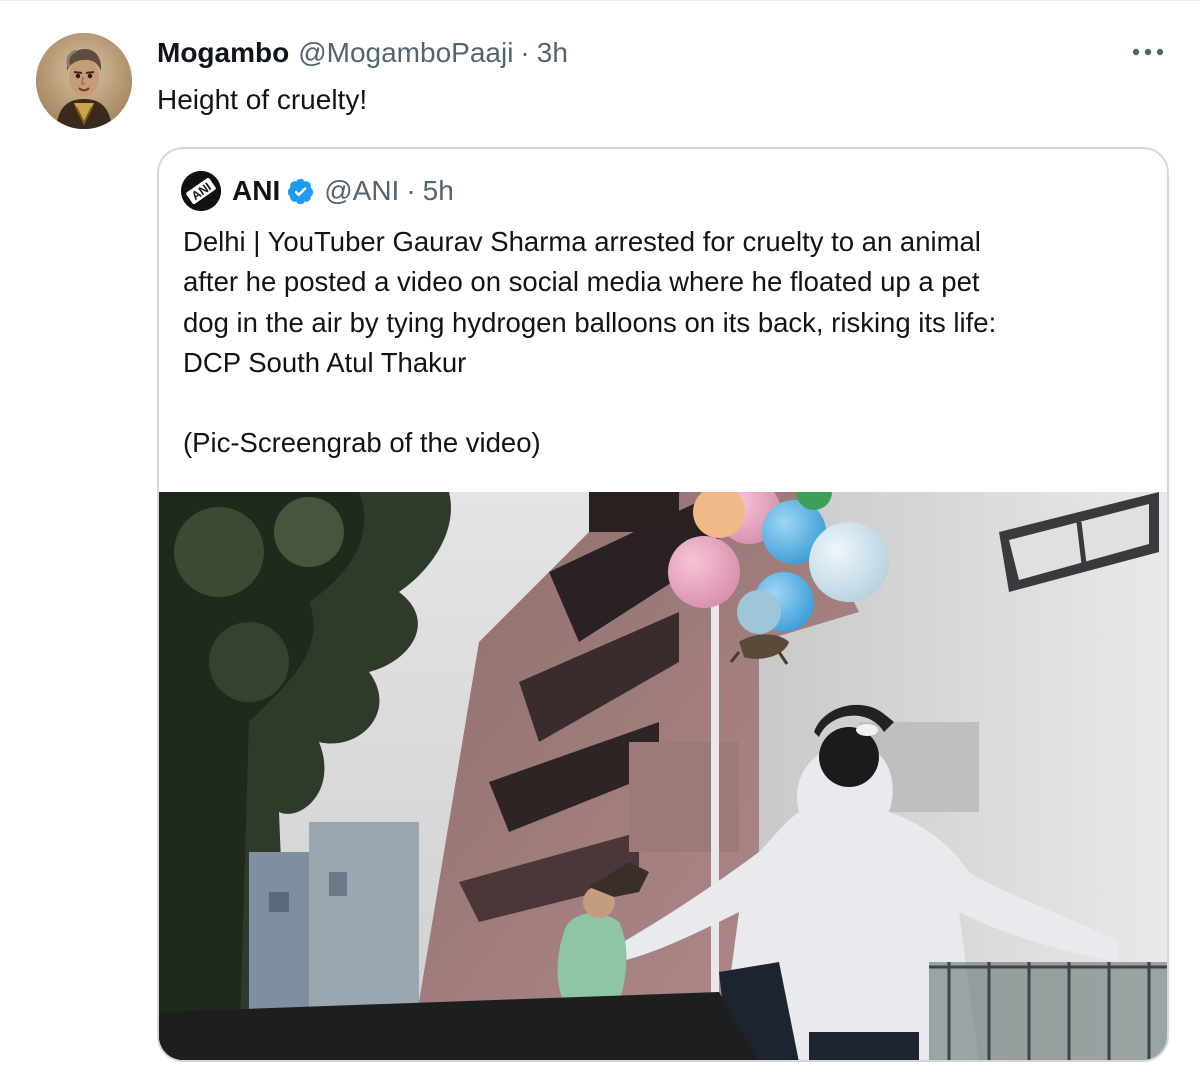 This screenshot has height=1083, width=1200. I want to click on profile-avatar-icon, so click(84, 81).